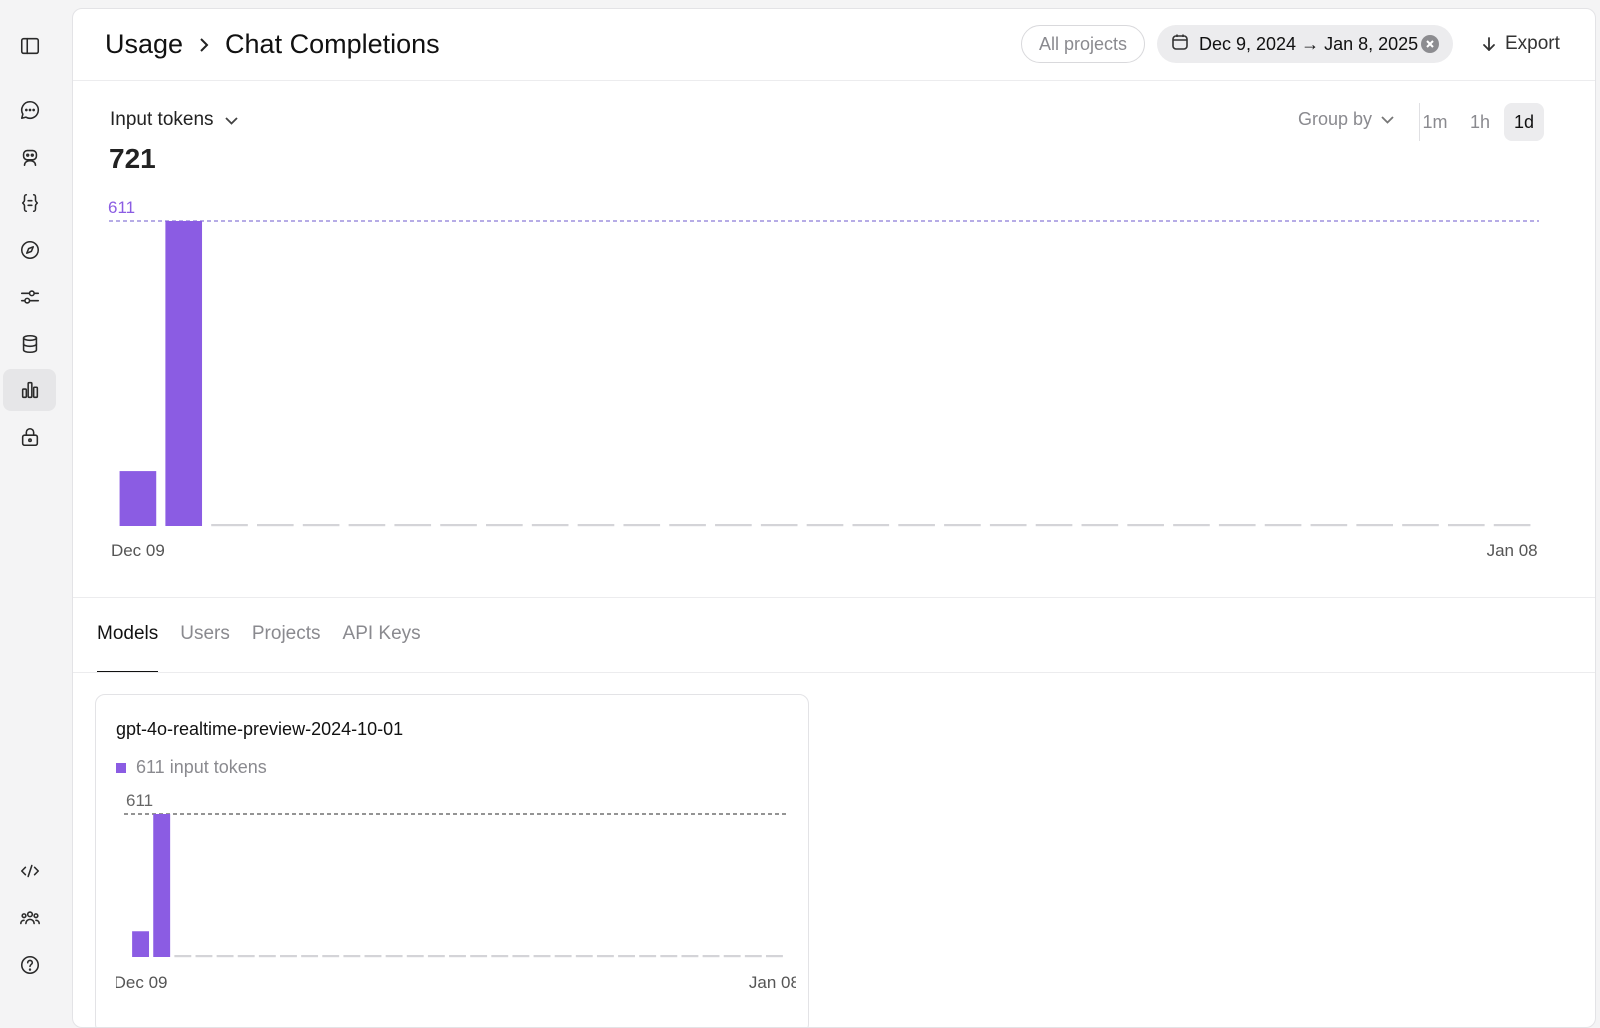 This screenshot has height=1028, width=1600. I want to click on tab-users: Users, so click(205, 644).